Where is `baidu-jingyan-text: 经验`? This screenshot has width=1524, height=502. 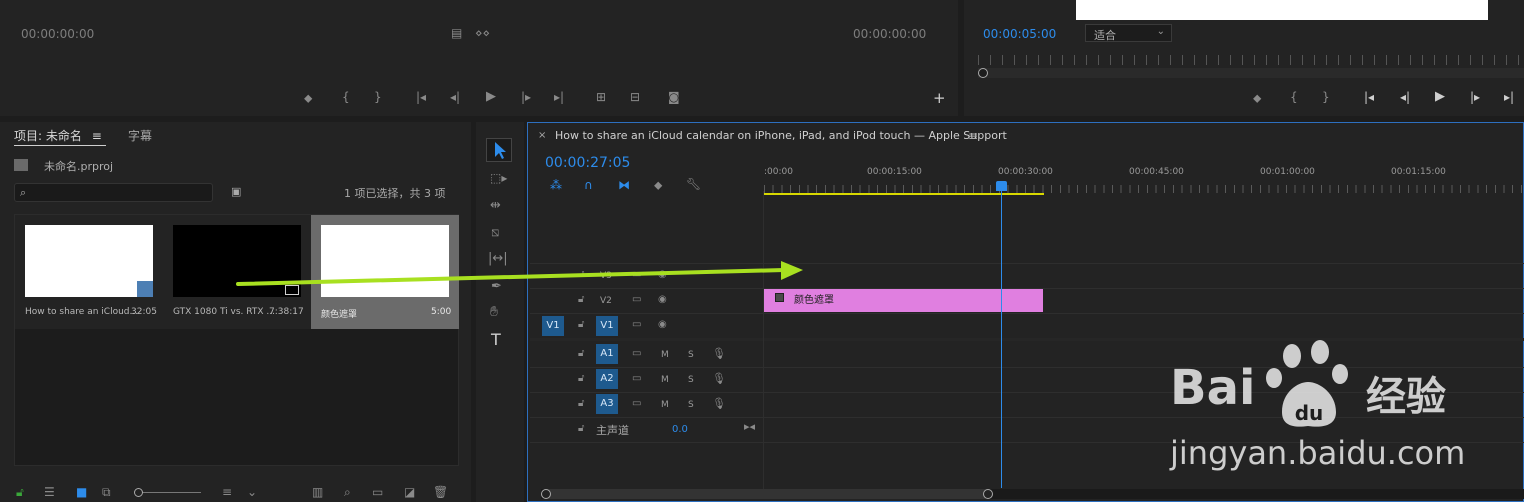 baidu-jingyan-text: 经验 is located at coordinates (1406, 397).